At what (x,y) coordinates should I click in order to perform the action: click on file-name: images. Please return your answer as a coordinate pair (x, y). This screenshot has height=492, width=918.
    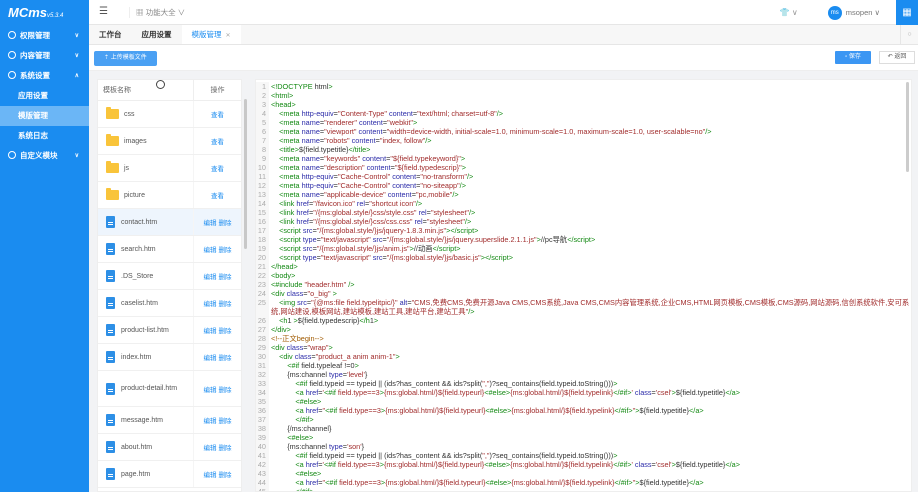
    Looking at the image, I should click on (135, 141).